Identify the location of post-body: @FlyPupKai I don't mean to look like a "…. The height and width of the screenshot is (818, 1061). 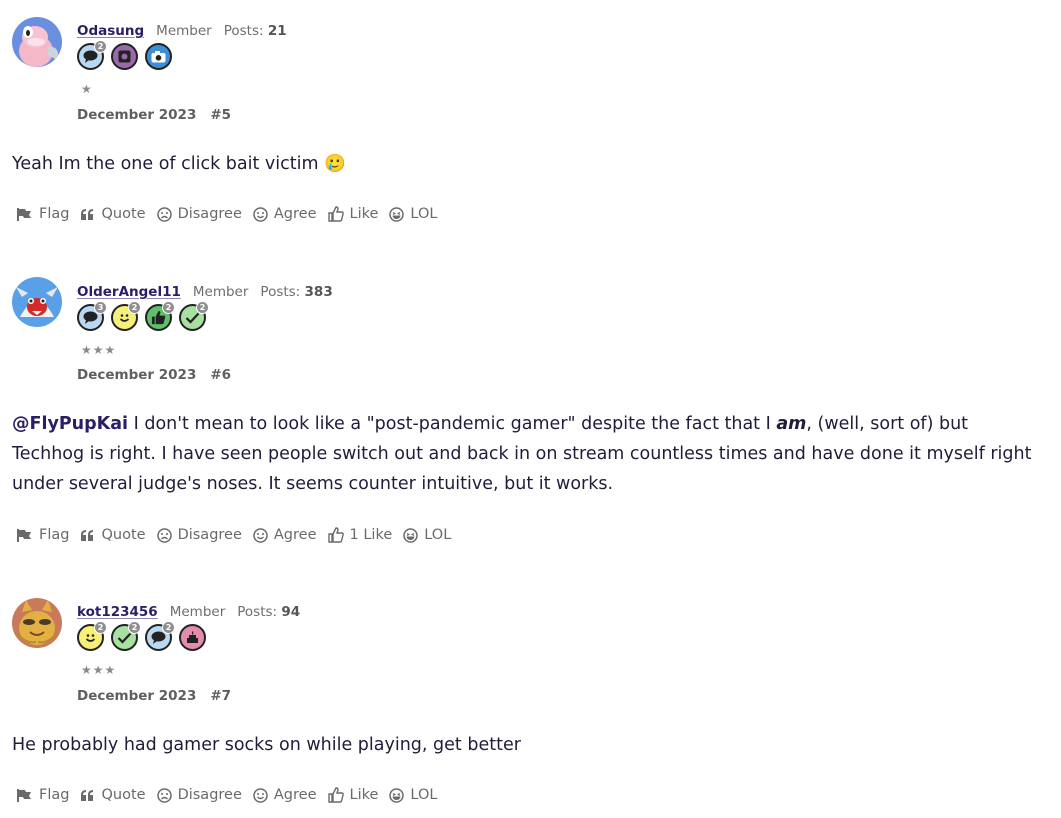
(527, 454).